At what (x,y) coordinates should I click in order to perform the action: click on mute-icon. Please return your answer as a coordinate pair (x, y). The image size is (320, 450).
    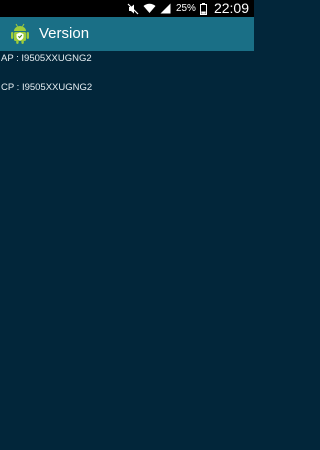
    Looking at the image, I should click on (133, 9).